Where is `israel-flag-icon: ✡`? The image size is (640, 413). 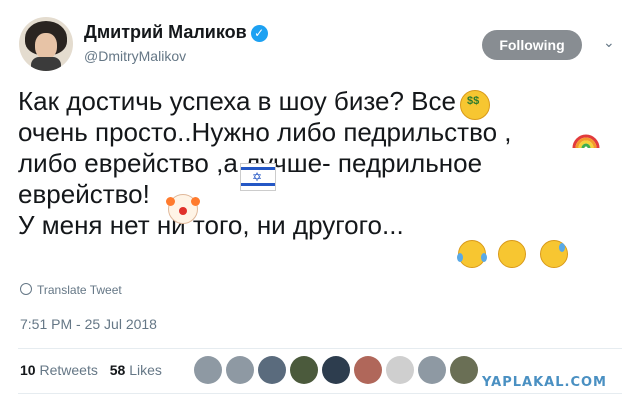 israel-flag-icon: ✡ is located at coordinates (258, 177).